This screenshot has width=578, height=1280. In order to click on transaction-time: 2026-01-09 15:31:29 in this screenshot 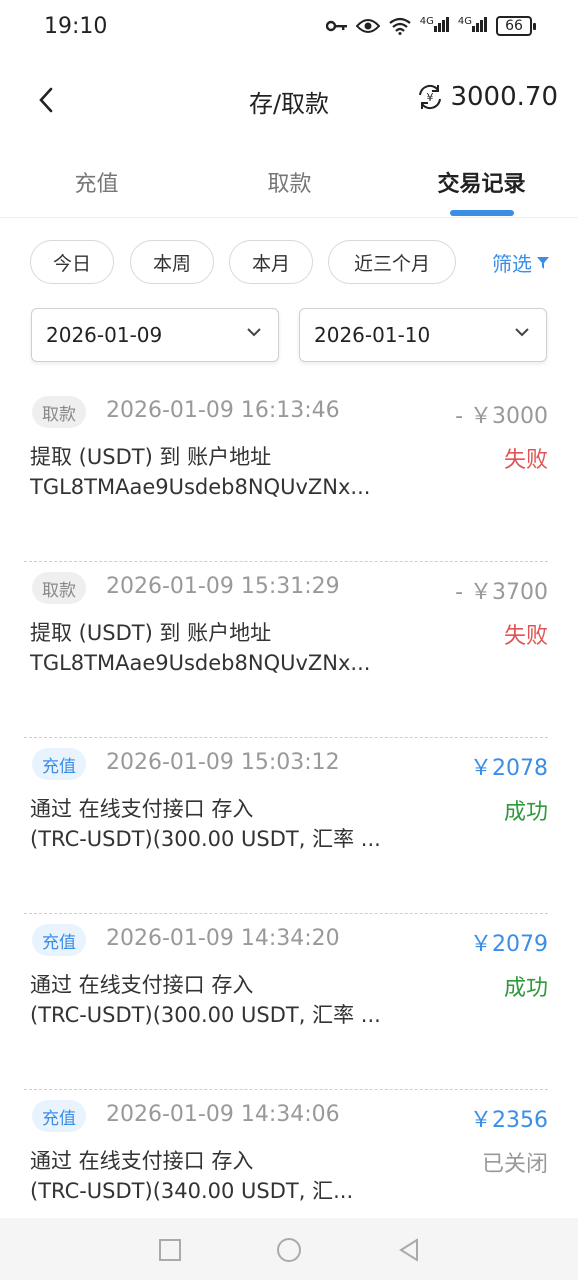, I will do `click(223, 586)`.